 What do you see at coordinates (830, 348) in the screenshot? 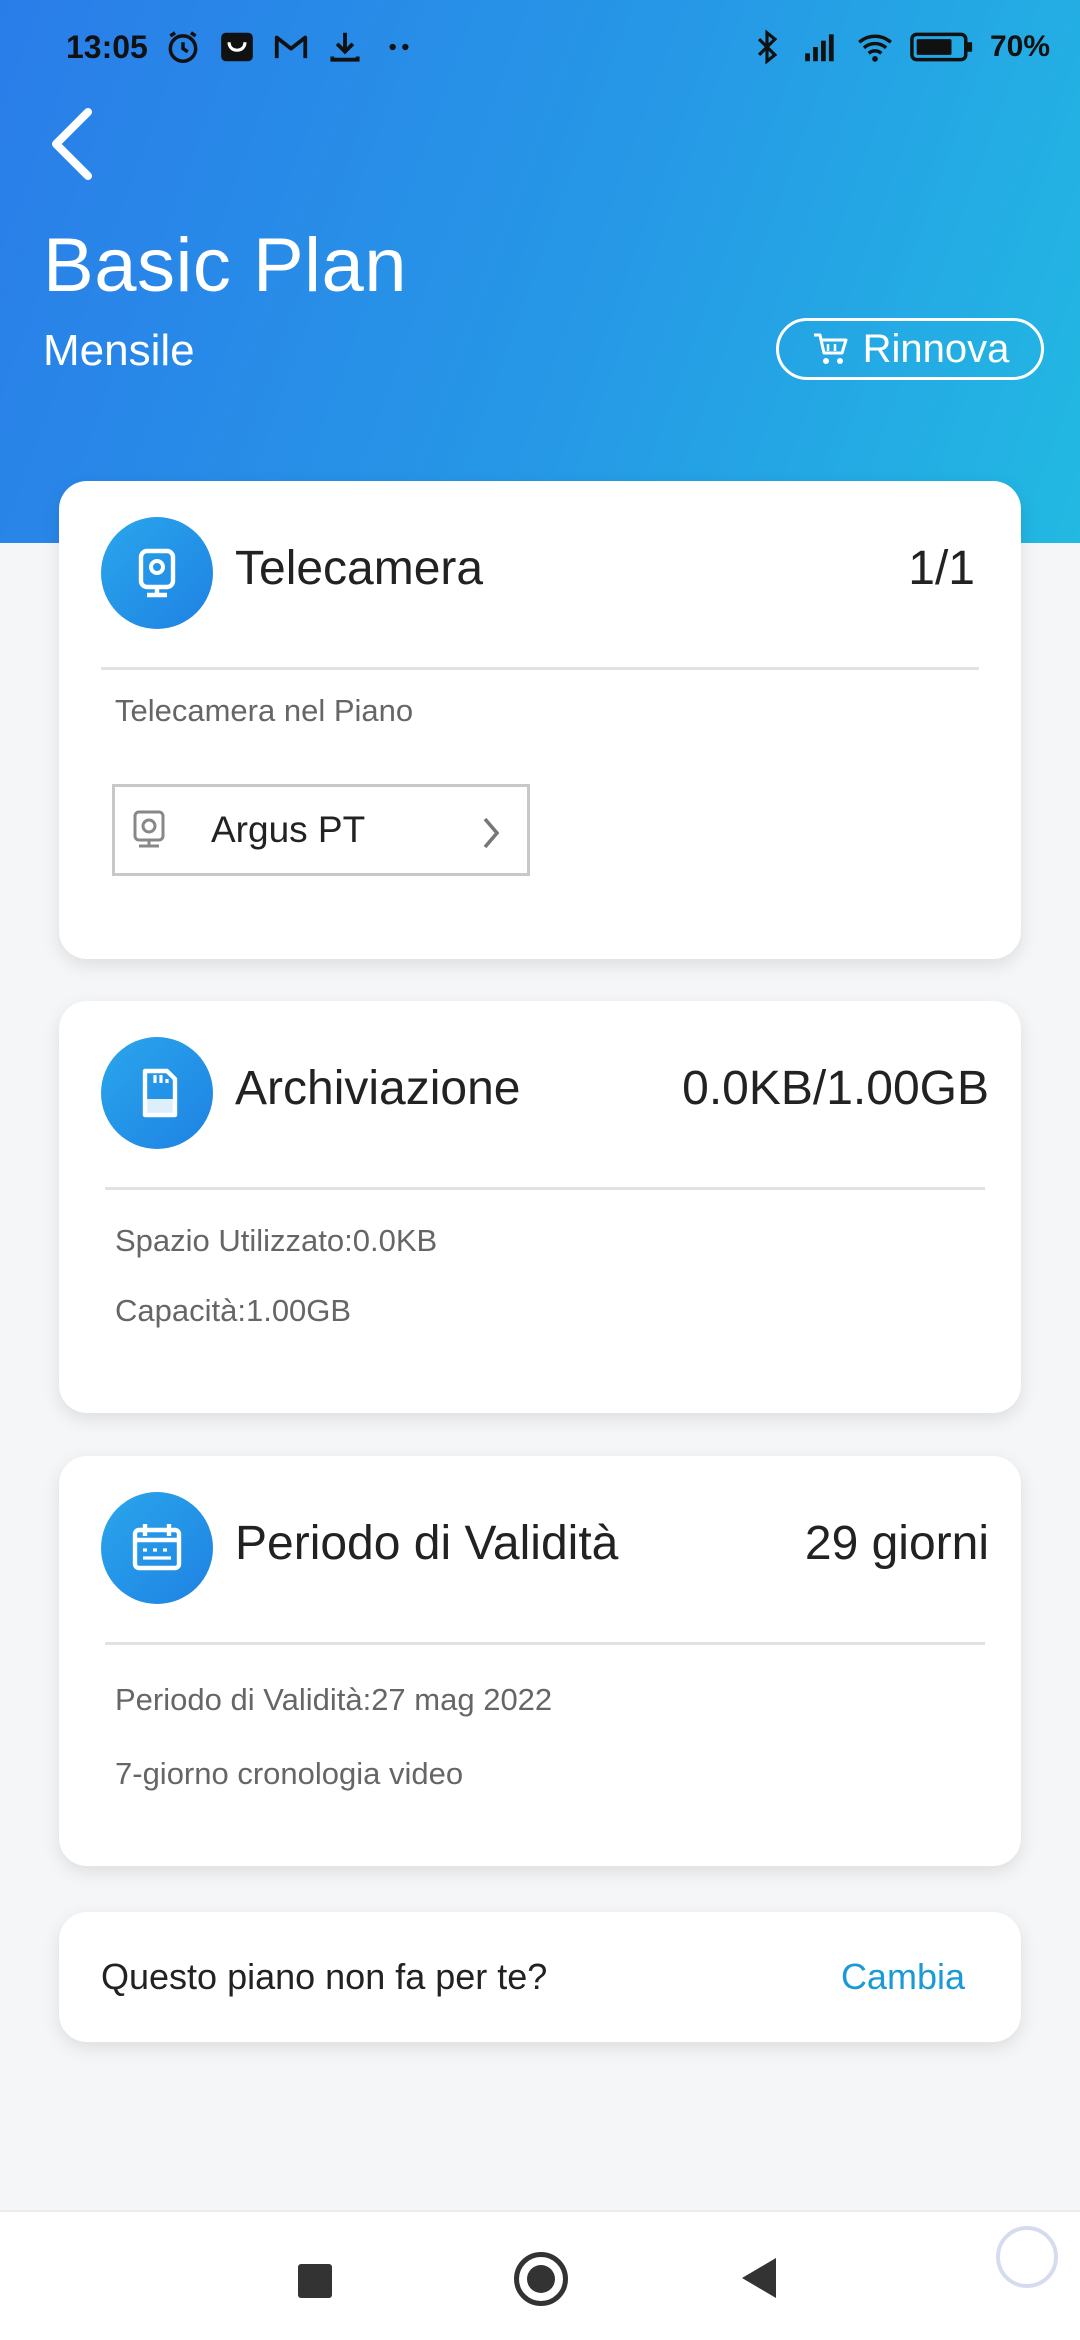
I see `cart-icon` at bounding box center [830, 348].